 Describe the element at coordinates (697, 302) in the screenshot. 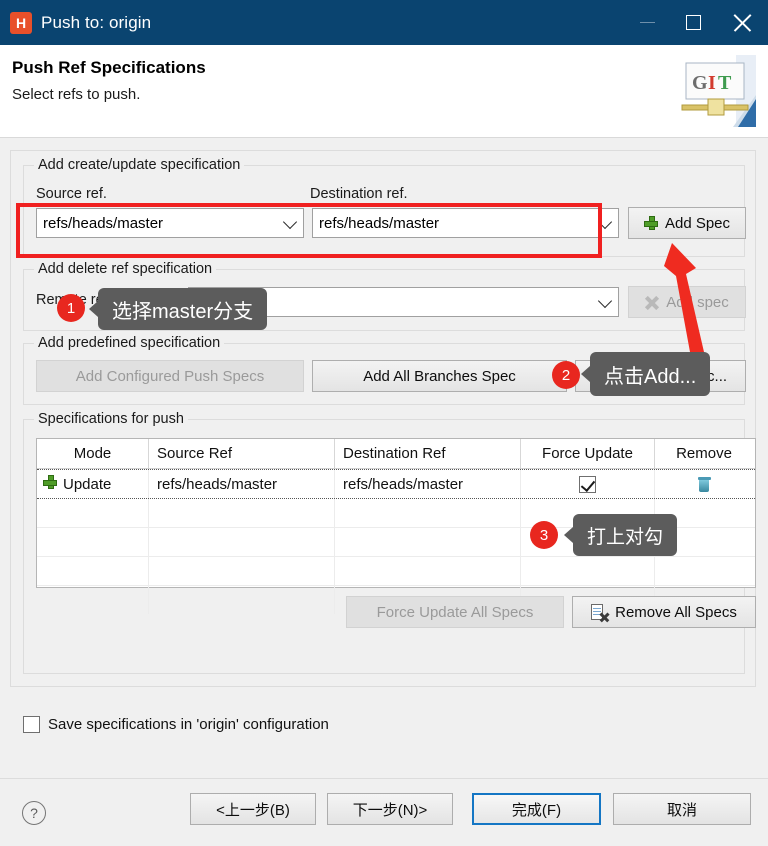

I see `add-delete-spec-button-label: Add spec` at that location.